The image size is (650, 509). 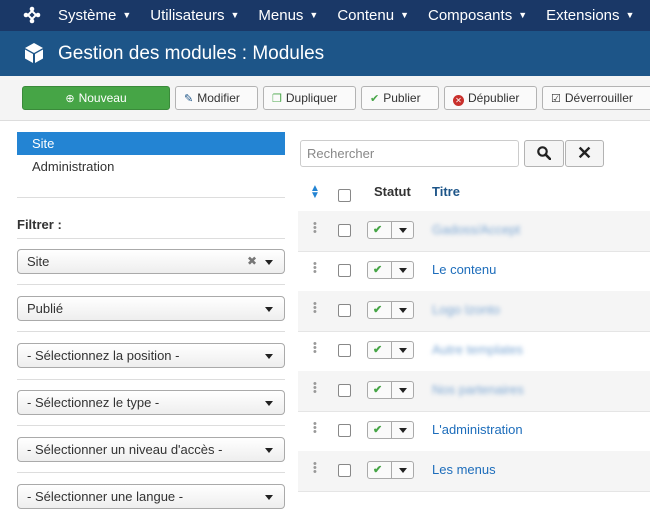 I want to click on menu-systeme: Système ▼, so click(x=94, y=15).